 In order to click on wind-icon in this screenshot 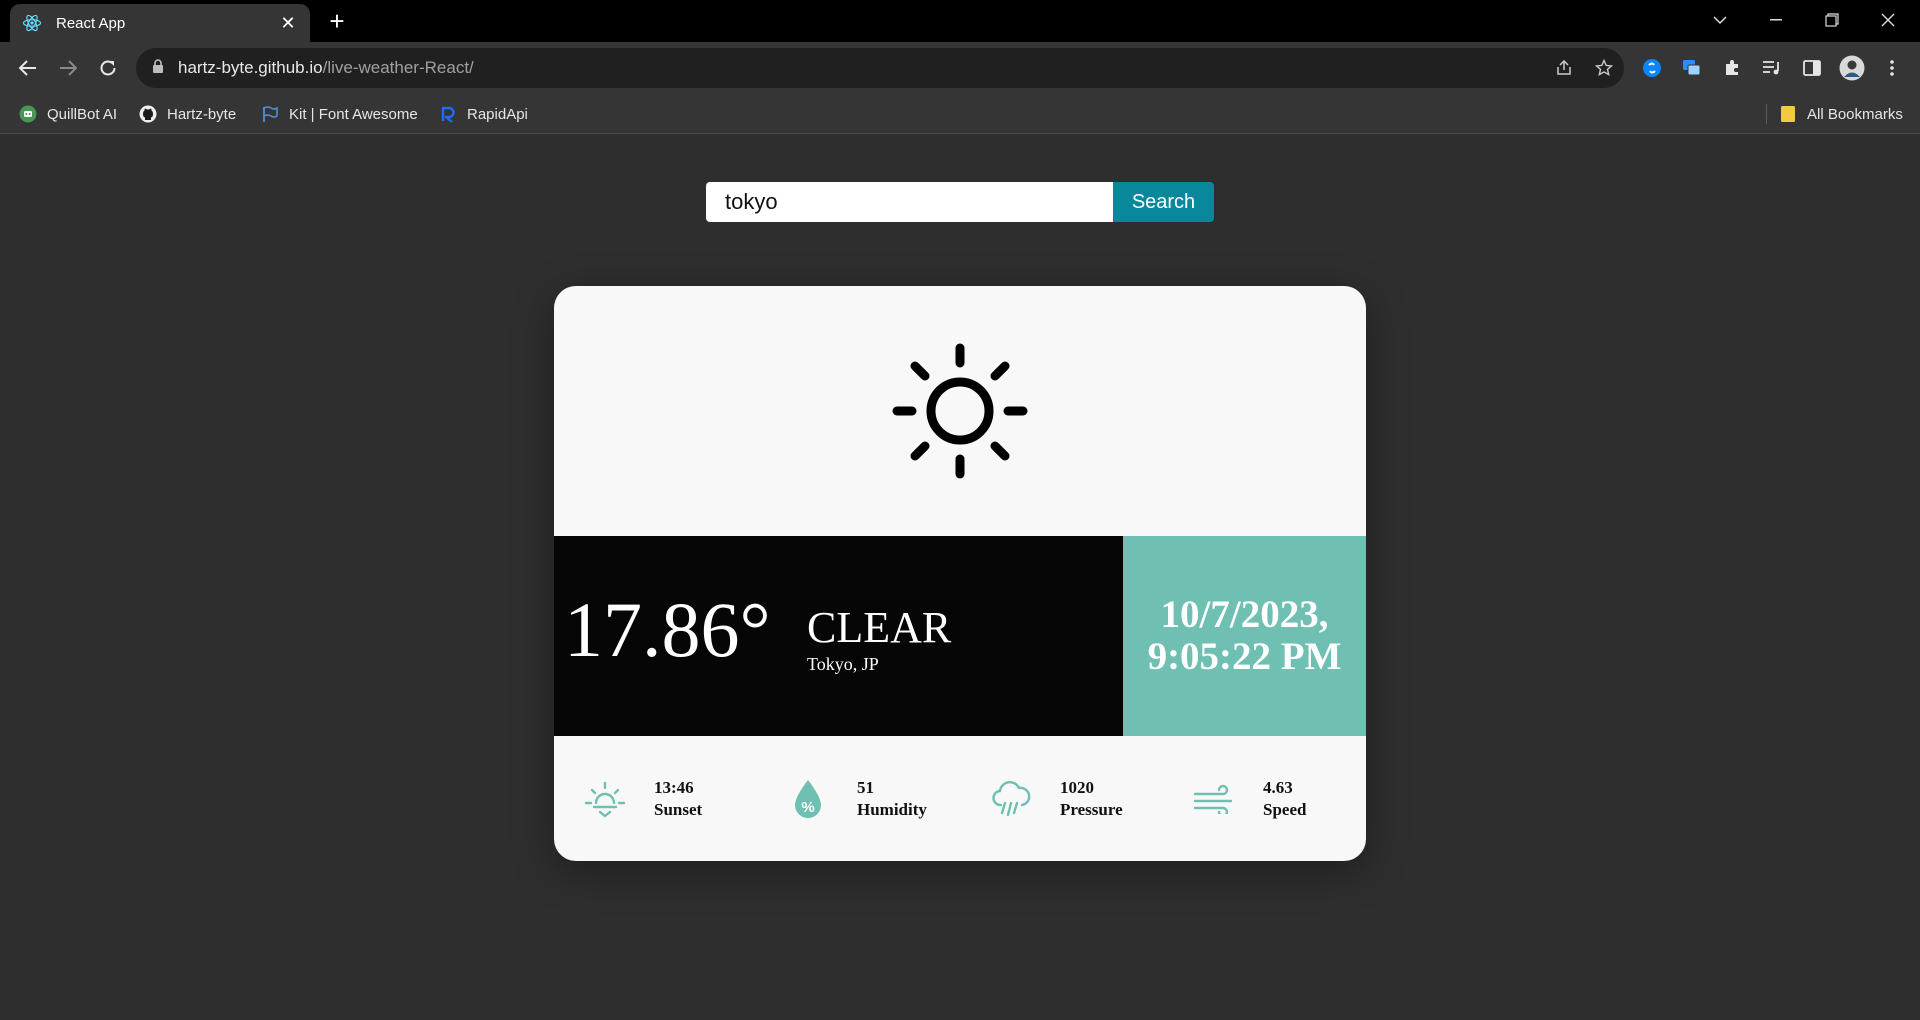, I will do `click(1214, 799)`.